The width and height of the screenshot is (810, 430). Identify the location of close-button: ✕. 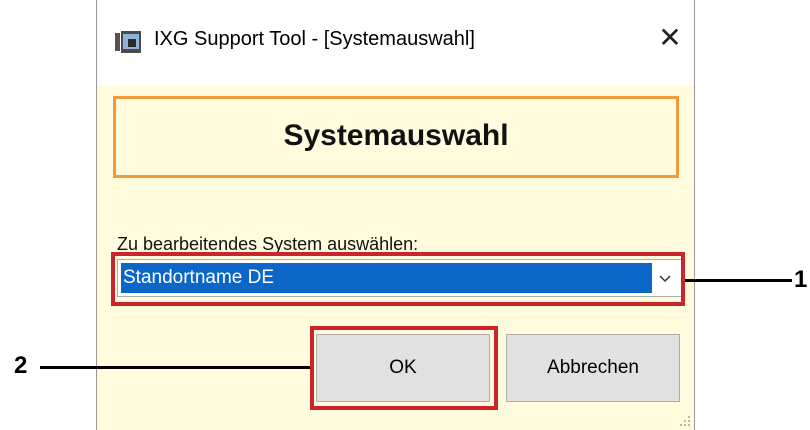
(670, 38).